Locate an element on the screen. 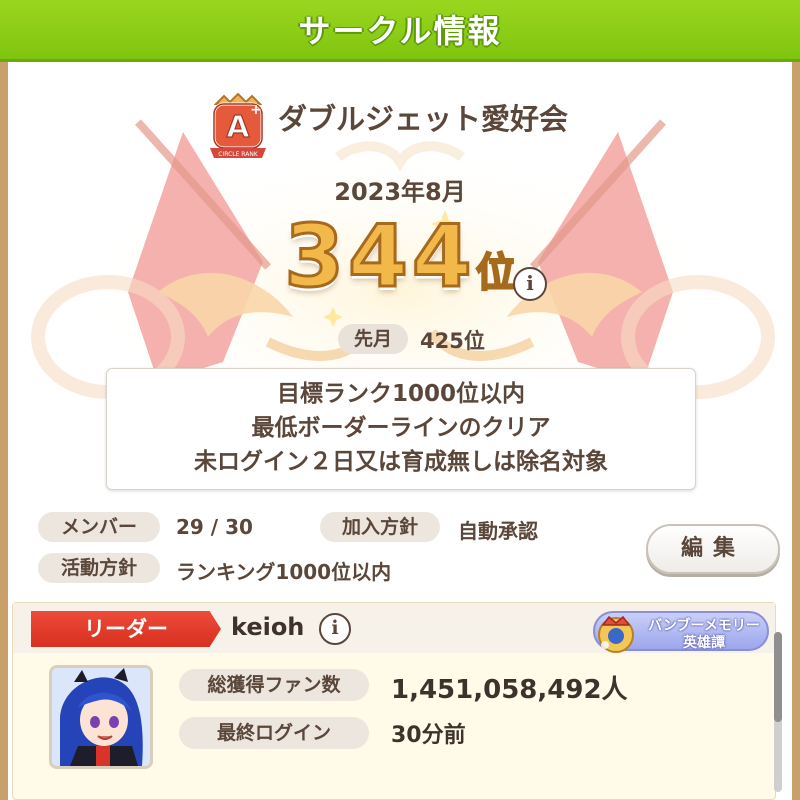 The image size is (800, 800). join-policy-value: 自動承認 is located at coordinates (498, 531).